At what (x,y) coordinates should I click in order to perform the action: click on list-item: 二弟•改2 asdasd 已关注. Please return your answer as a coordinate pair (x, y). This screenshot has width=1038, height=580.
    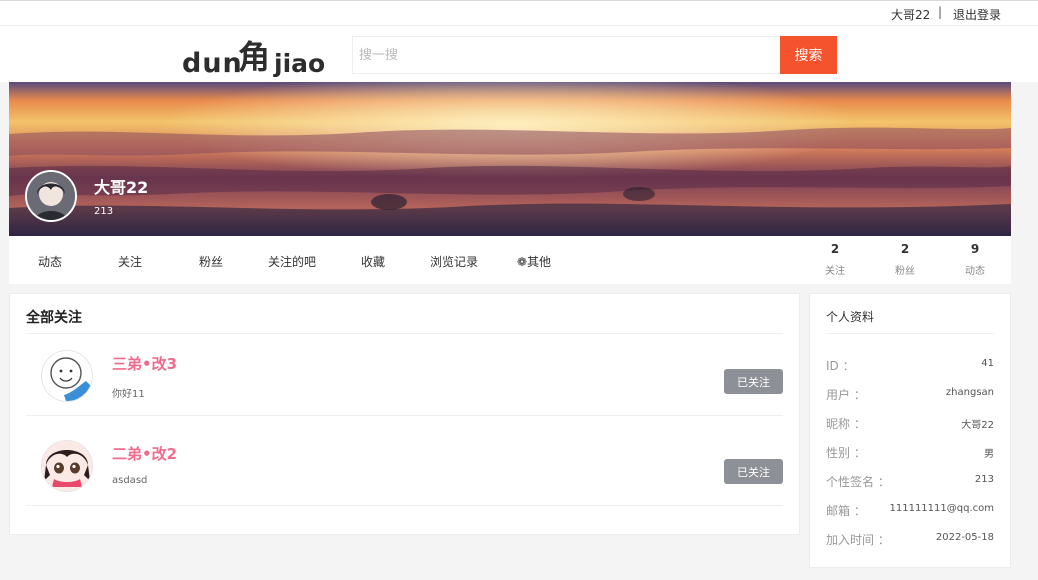
    Looking at the image, I should click on (404, 465).